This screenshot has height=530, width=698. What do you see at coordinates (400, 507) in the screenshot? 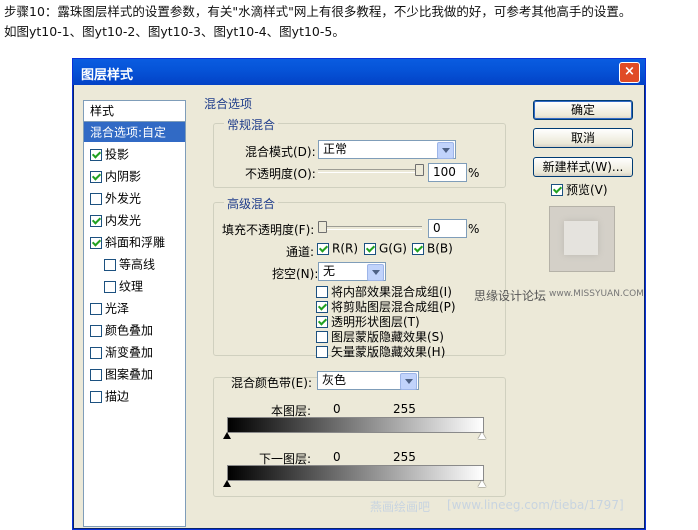
I see `watermark-footer-brand: 燕画绘画吧` at bounding box center [400, 507].